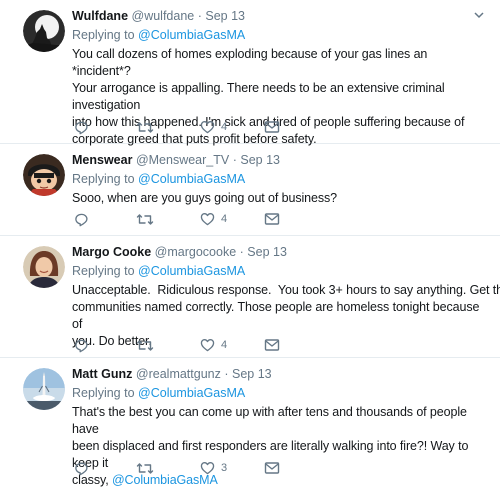  What do you see at coordinates (178, 374) in the screenshot?
I see `user-handle: @realmattgunz` at bounding box center [178, 374].